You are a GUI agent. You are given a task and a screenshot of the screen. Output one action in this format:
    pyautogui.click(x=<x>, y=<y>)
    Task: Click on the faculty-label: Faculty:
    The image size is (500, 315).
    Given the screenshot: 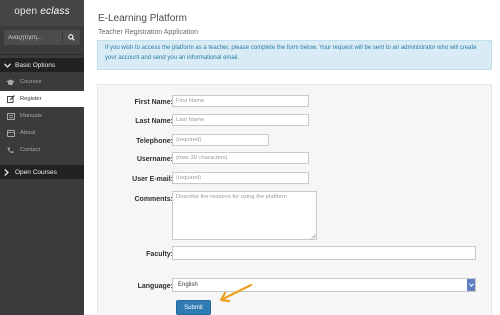 What is the action you would take?
    pyautogui.click(x=159, y=254)
    